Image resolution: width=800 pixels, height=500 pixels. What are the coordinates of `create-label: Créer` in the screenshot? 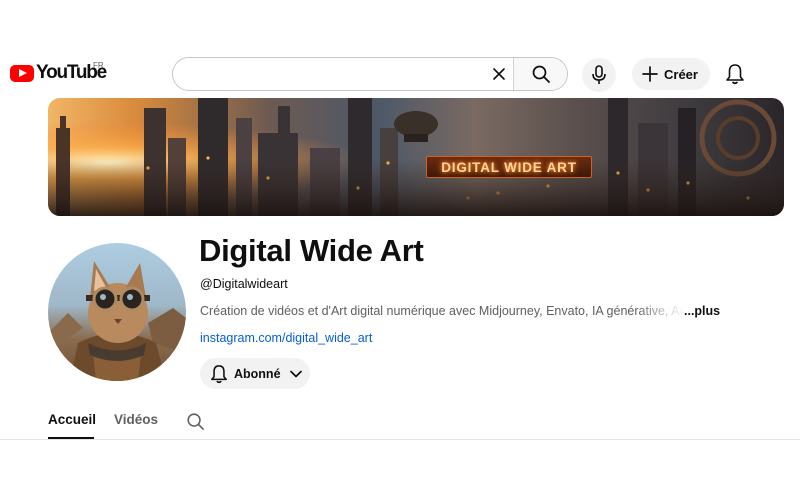 It's located at (681, 74).